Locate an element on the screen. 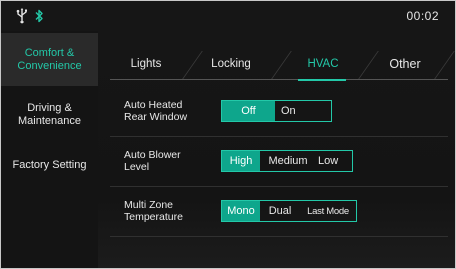  sidebar-item-factory-setting: Factory Setting is located at coordinates (49, 165).